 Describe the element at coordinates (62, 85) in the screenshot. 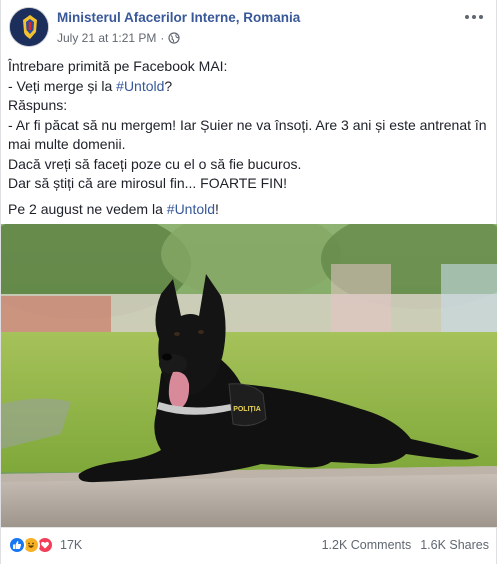

I see `text-fragment: - Veți merge și la` at that location.